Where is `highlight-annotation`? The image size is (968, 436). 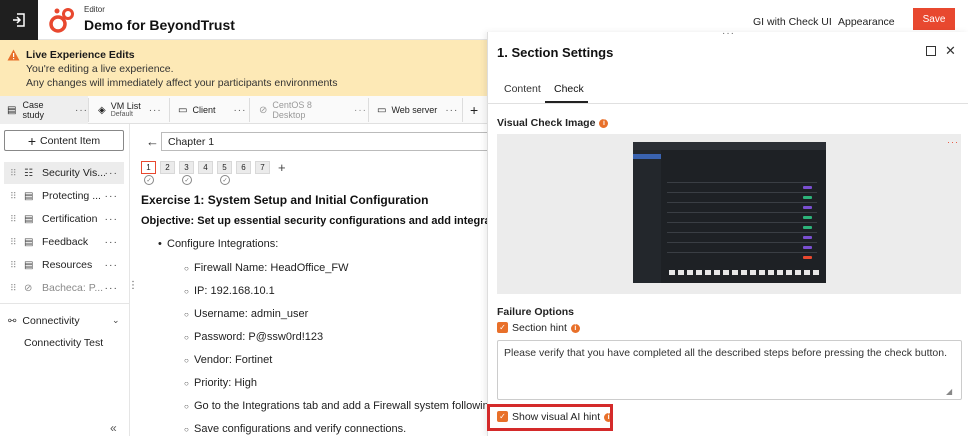
highlight-annotation is located at coordinates (550, 417).